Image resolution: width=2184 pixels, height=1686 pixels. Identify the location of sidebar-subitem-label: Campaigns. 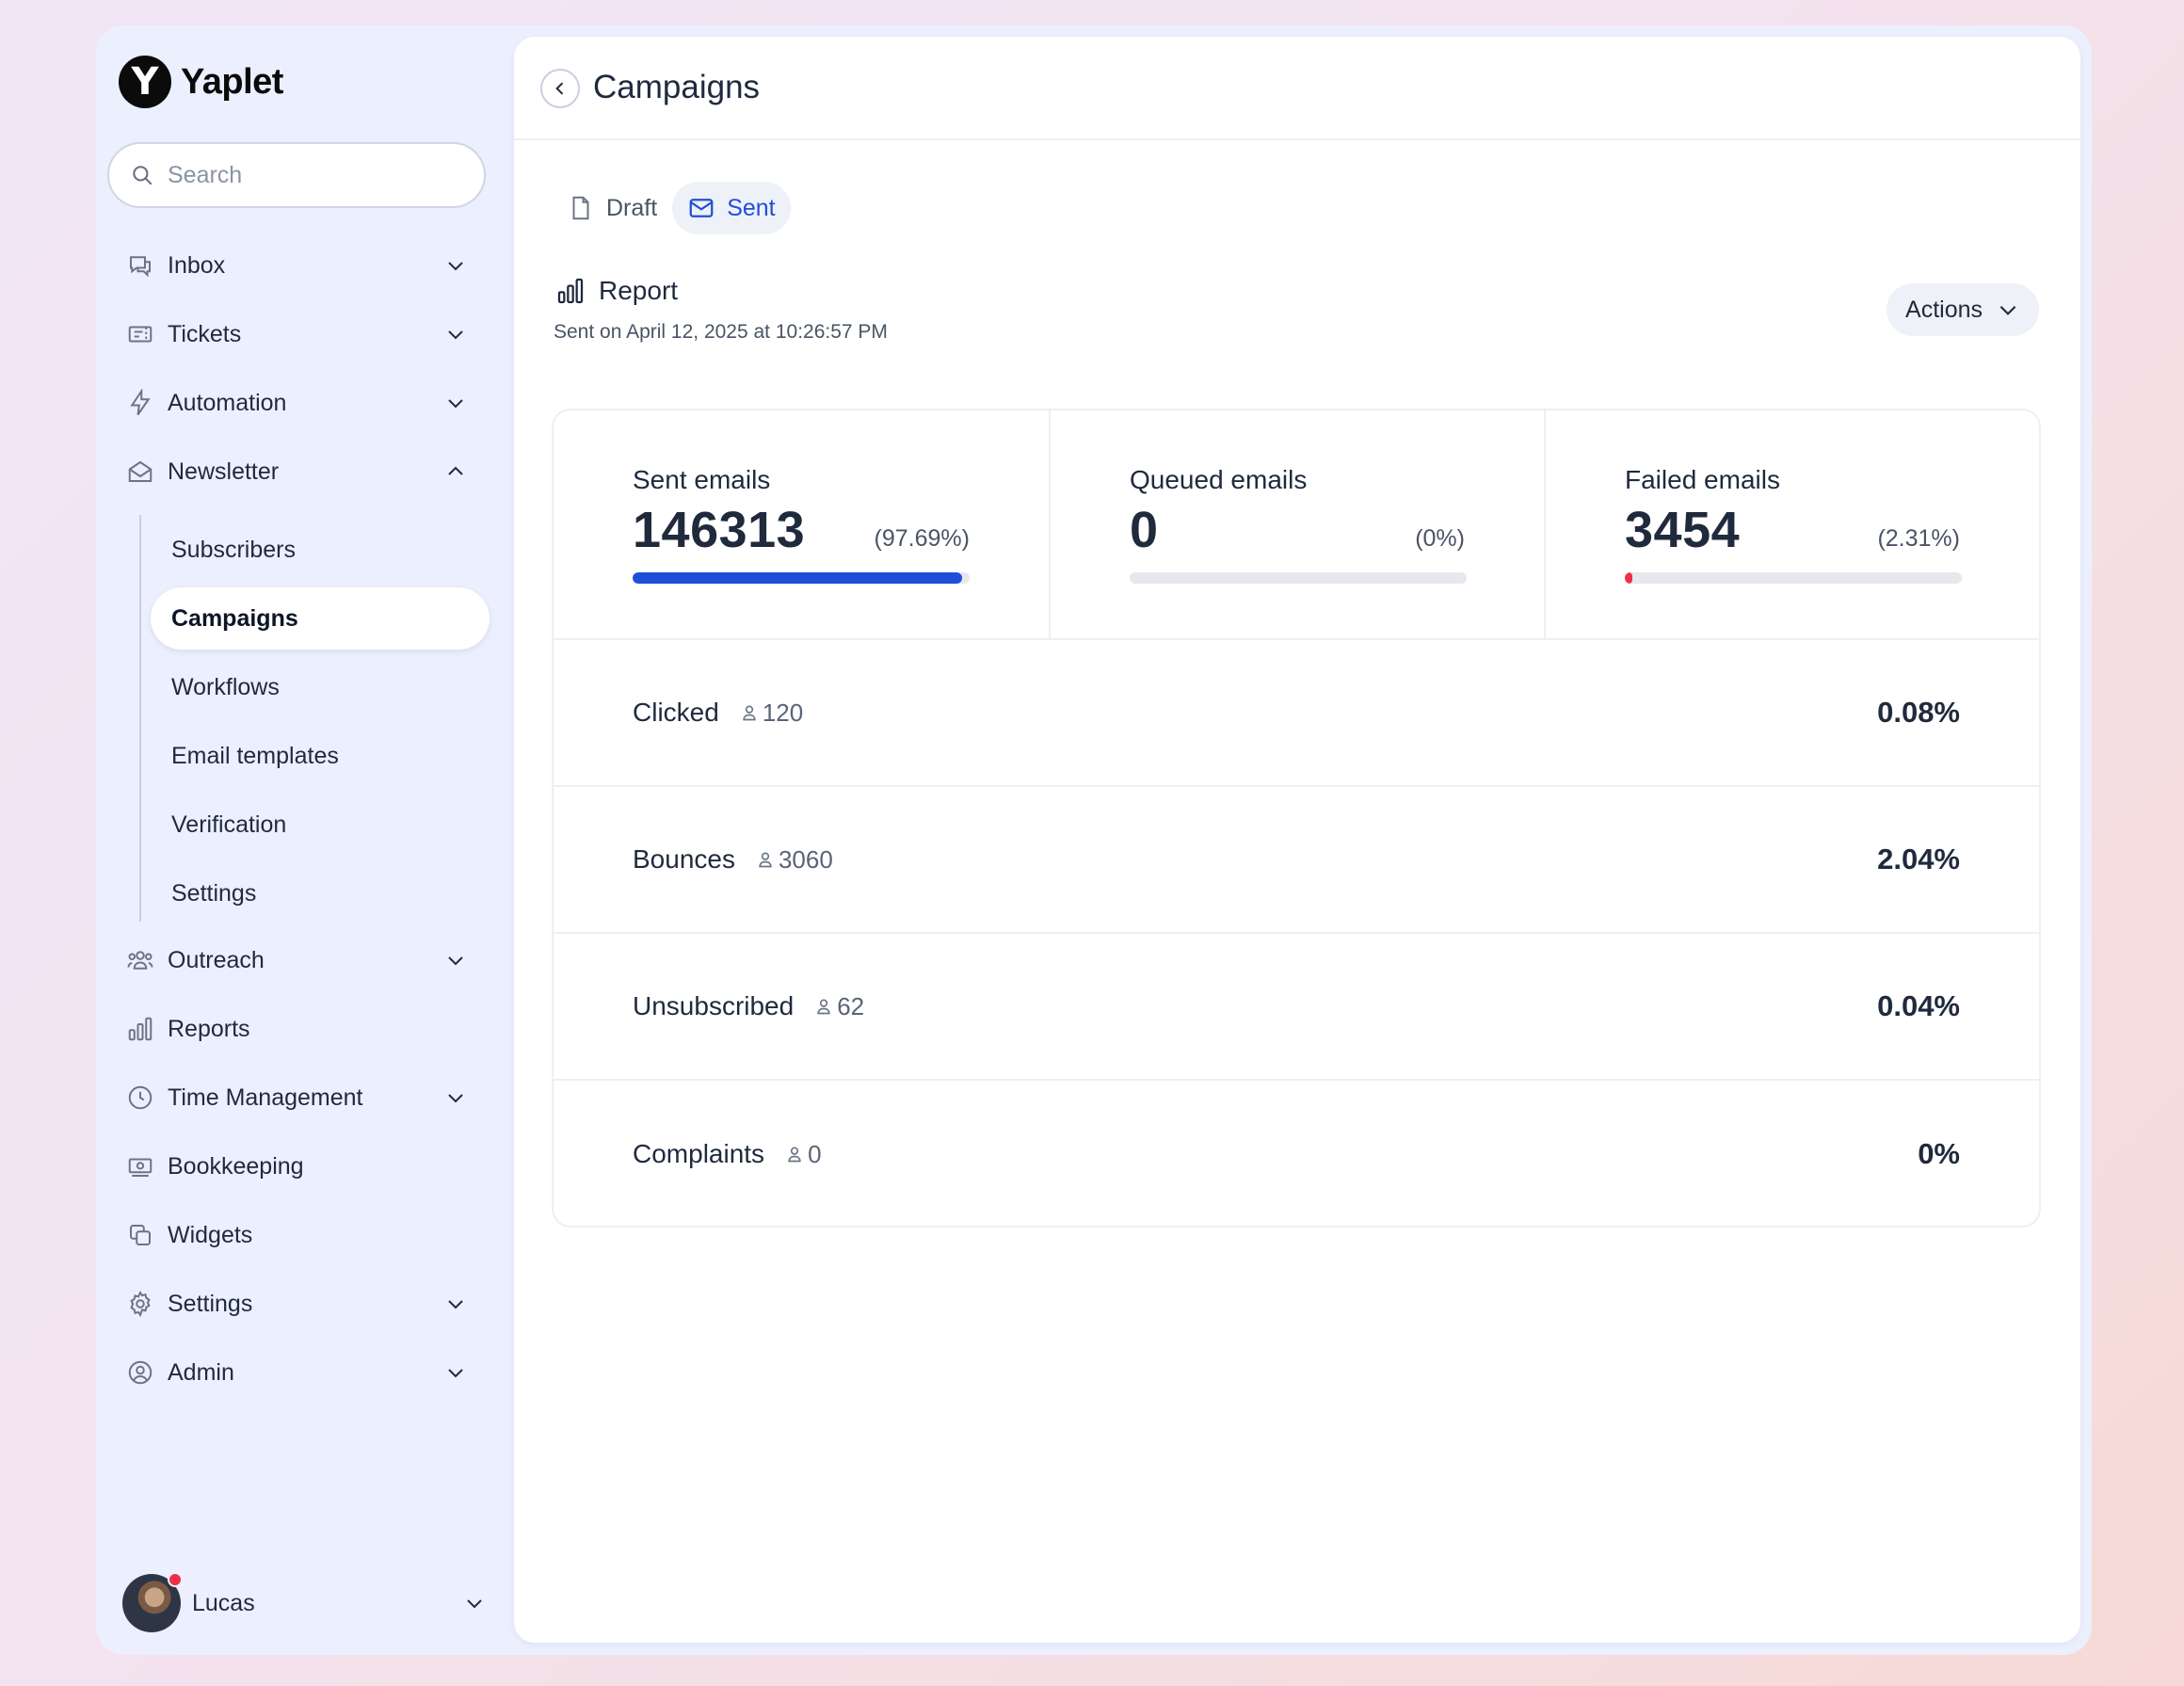
(234, 618).